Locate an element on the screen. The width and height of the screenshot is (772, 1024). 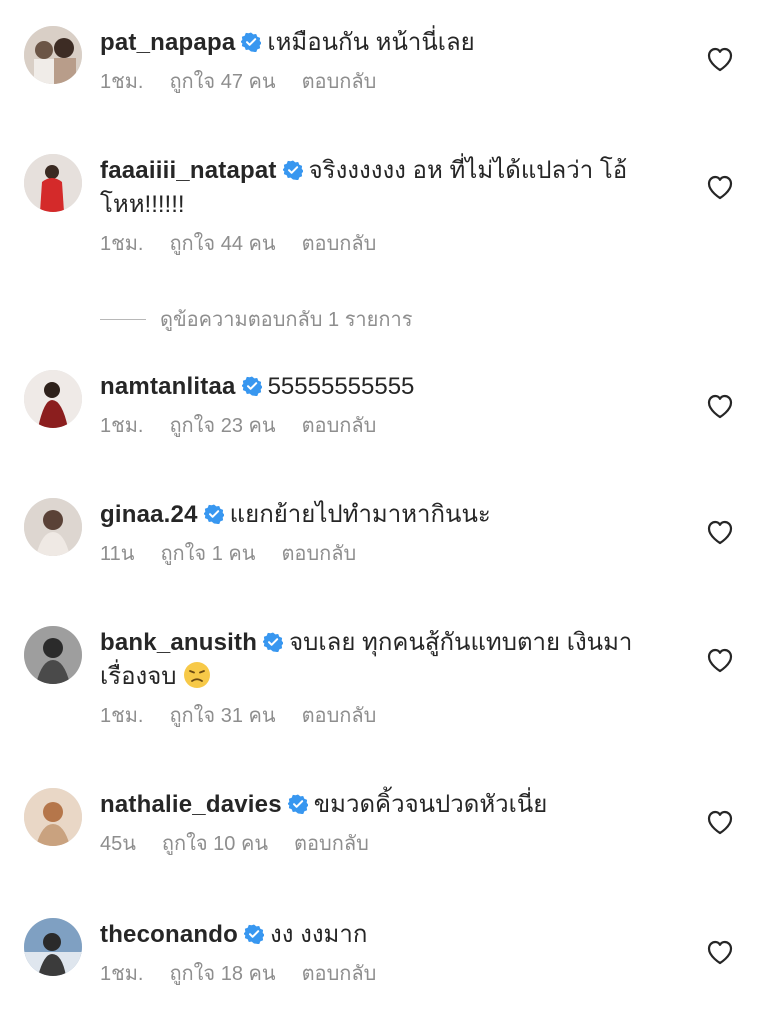
comment-username: nathalie_davies is located at coordinates (191, 804).